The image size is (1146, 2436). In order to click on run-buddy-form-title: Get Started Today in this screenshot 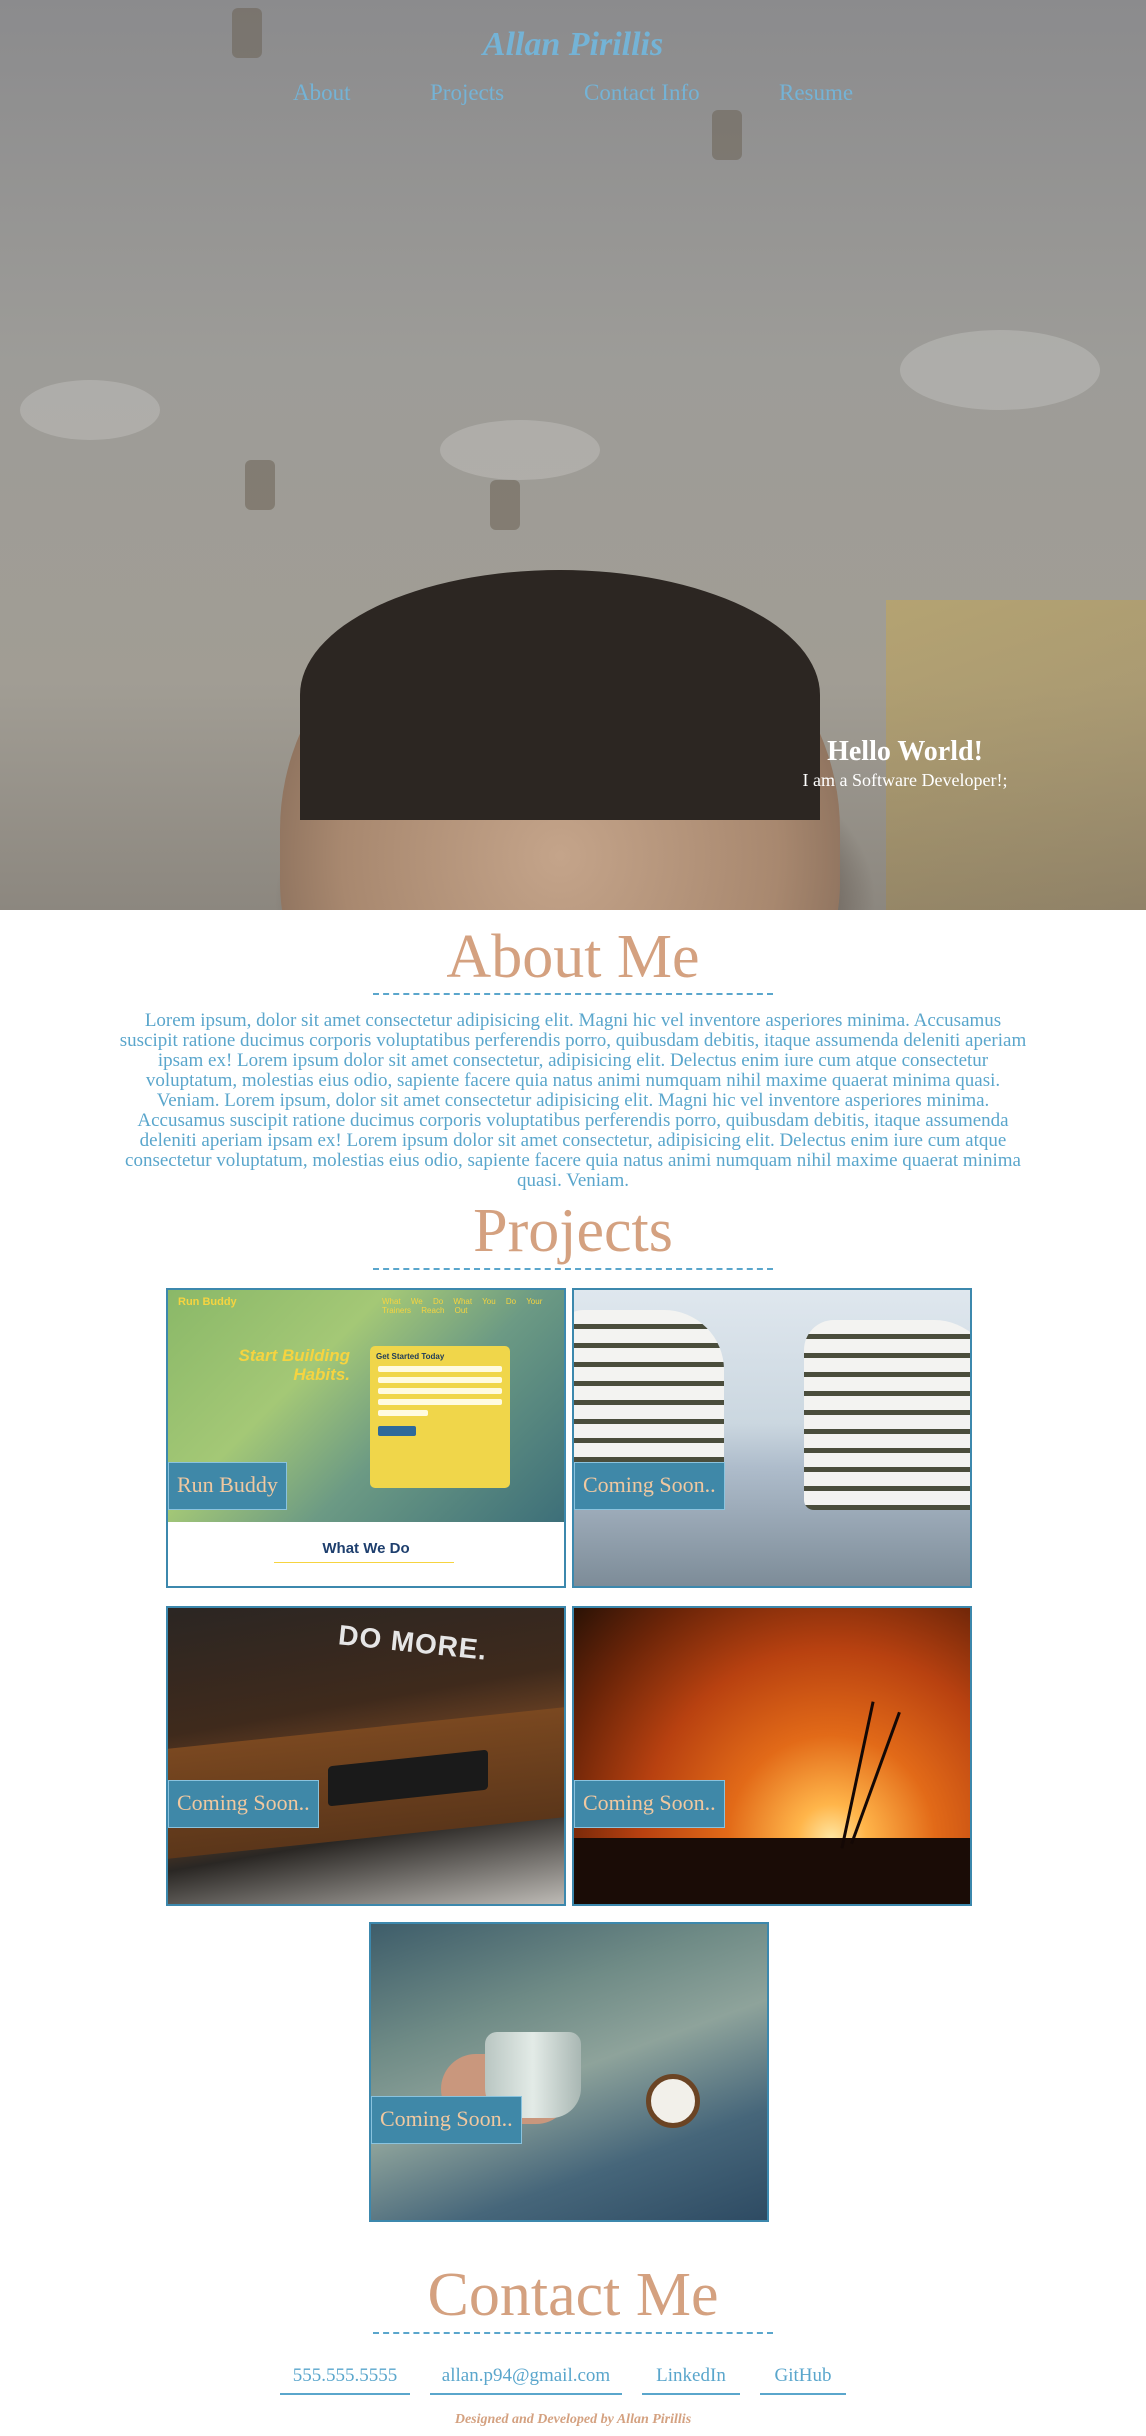, I will do `click(410, 1356)`.